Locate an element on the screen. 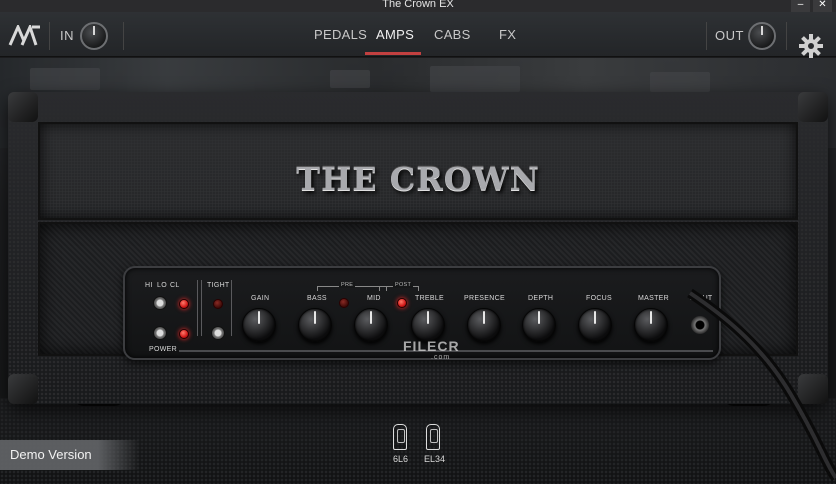  mid-knob is located at coordinates (371, 325).